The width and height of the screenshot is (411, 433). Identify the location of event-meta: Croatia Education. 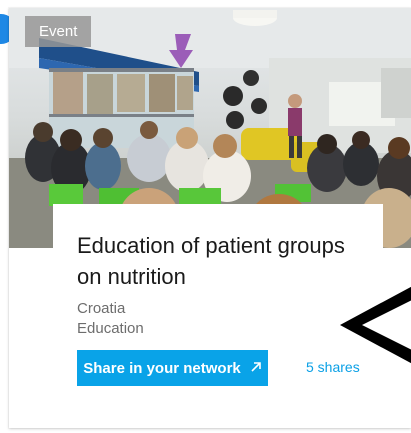
(110, 319).